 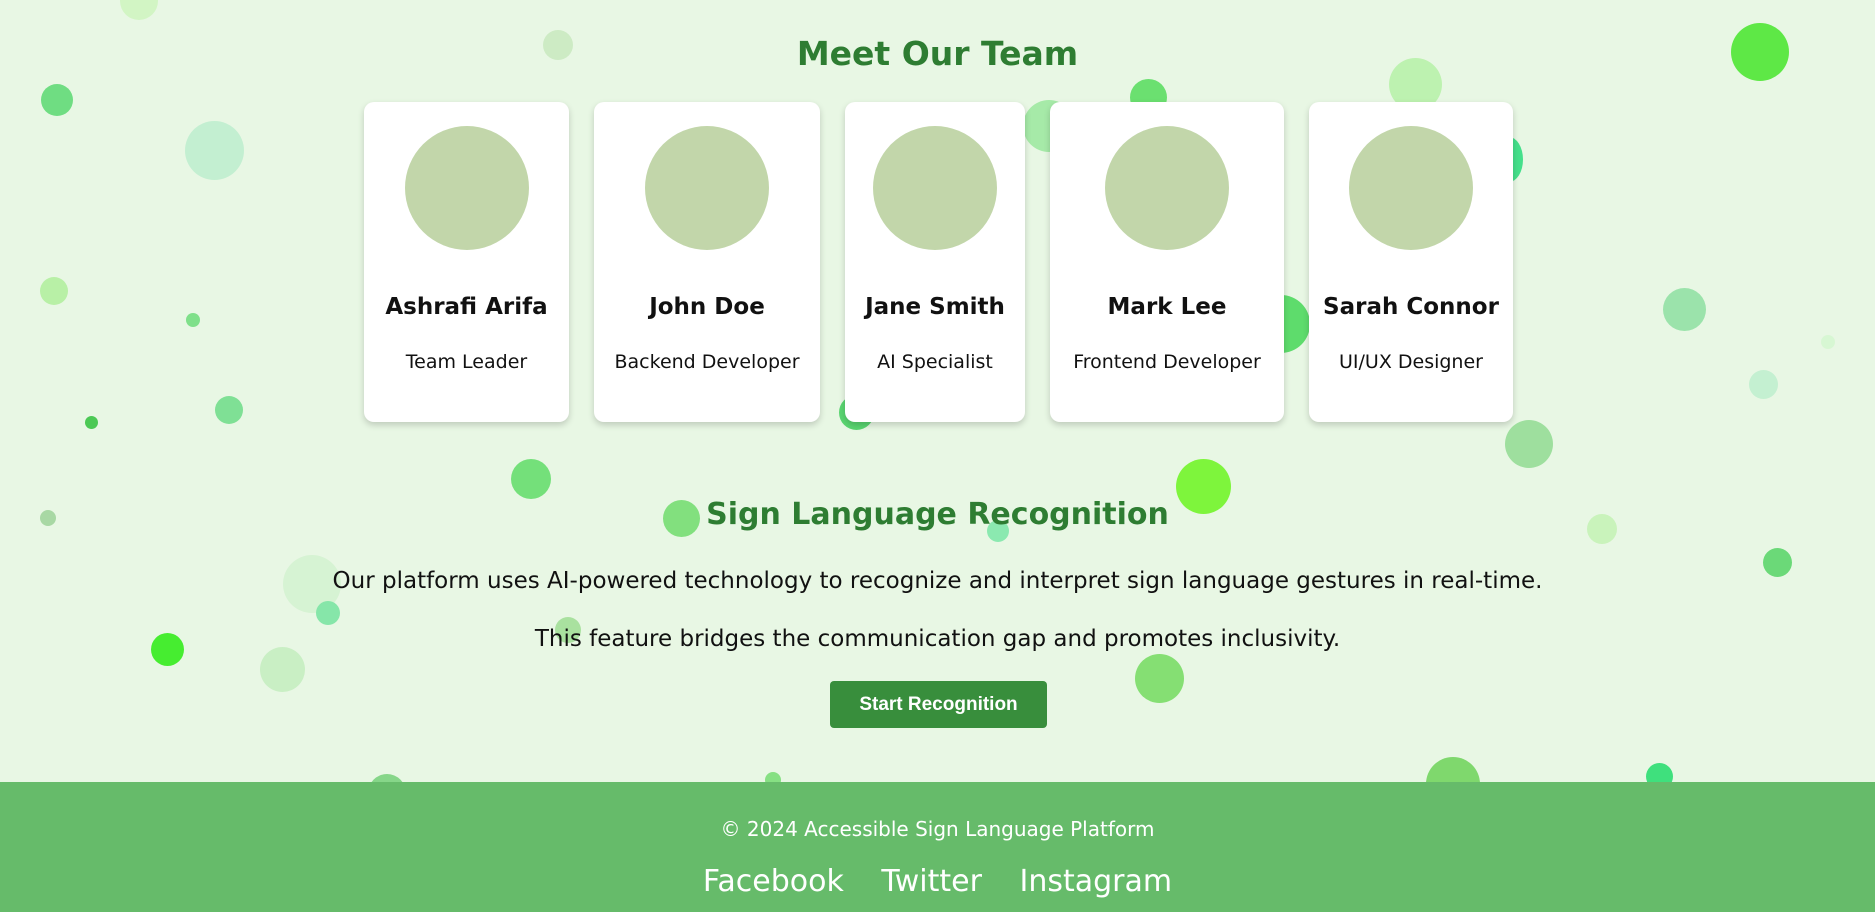 I want to click on member-role: AI Specialist, so click(x=935, y=362).